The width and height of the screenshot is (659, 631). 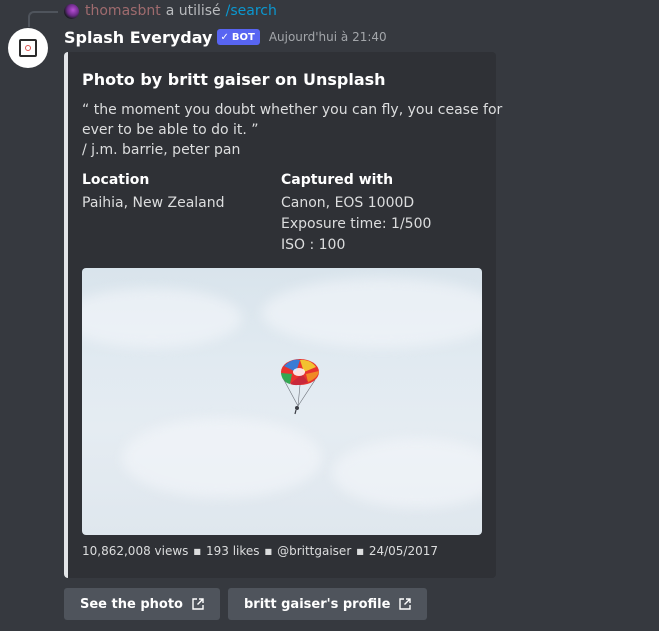 I want to click on bot-avatar, so click(x=28, y=48).